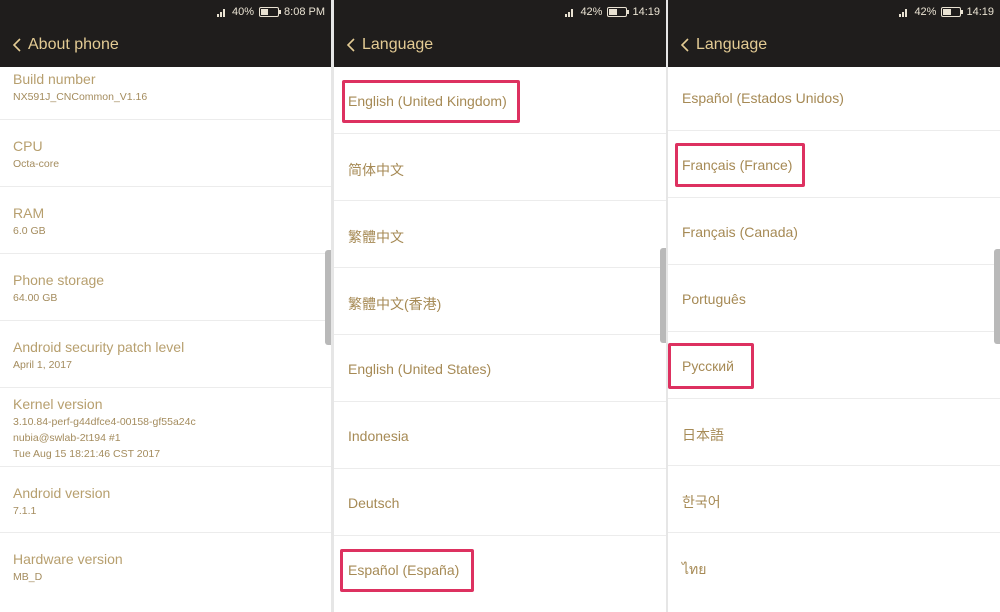 This screenshot has height=612, width=1000. Describe the element at coordinates (58, 404) in the screenshot. I see `info-title: Kernel version` at that location.